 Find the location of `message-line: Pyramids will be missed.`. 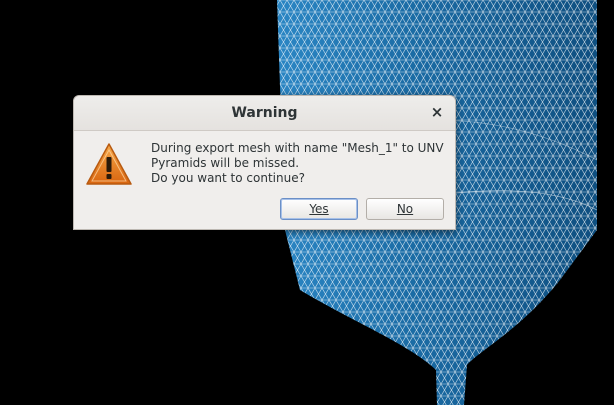

message-line: Pyramids will be missed. is located at coordinates (225, 163).